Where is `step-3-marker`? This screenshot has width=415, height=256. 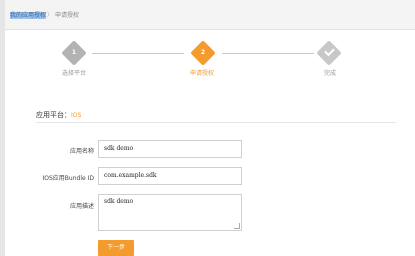
step-3-marker is located at coordinates (329, 53).